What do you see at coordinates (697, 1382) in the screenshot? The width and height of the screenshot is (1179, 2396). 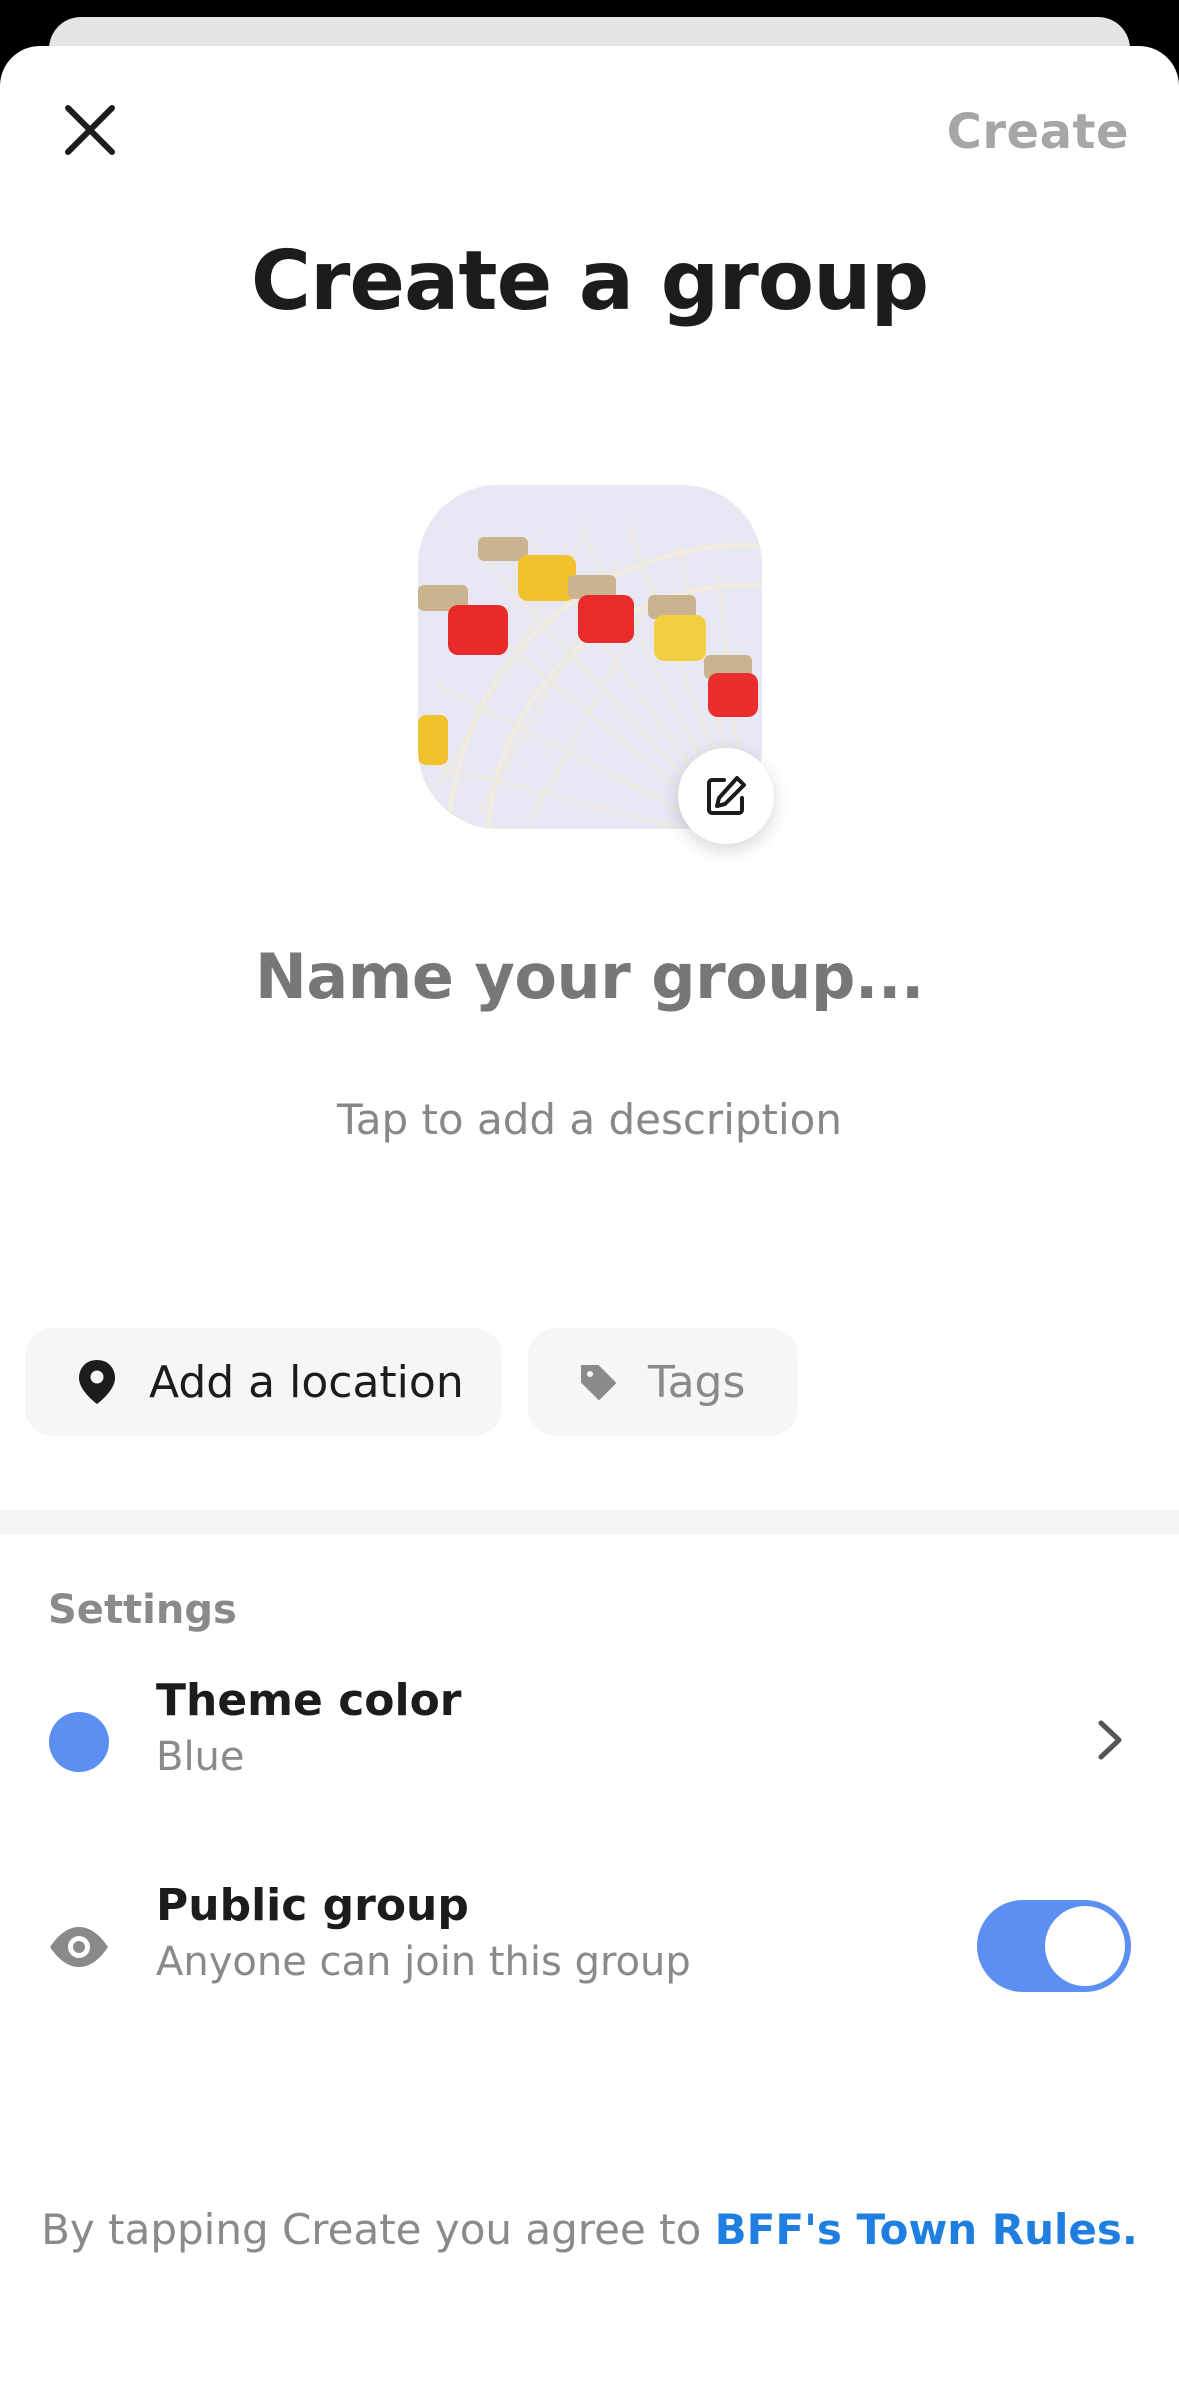 I see `tags-label: Tags` at bounding box center [697, 1382].